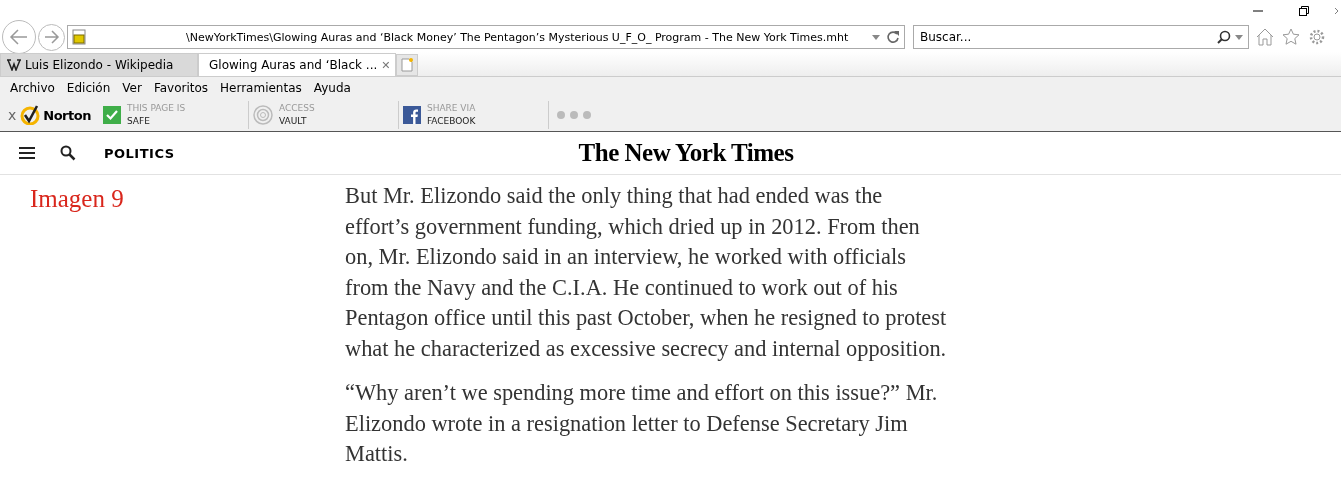  I want to click on toolbar-item: SHARE VIA FACEBOOK, so click(473, 115).